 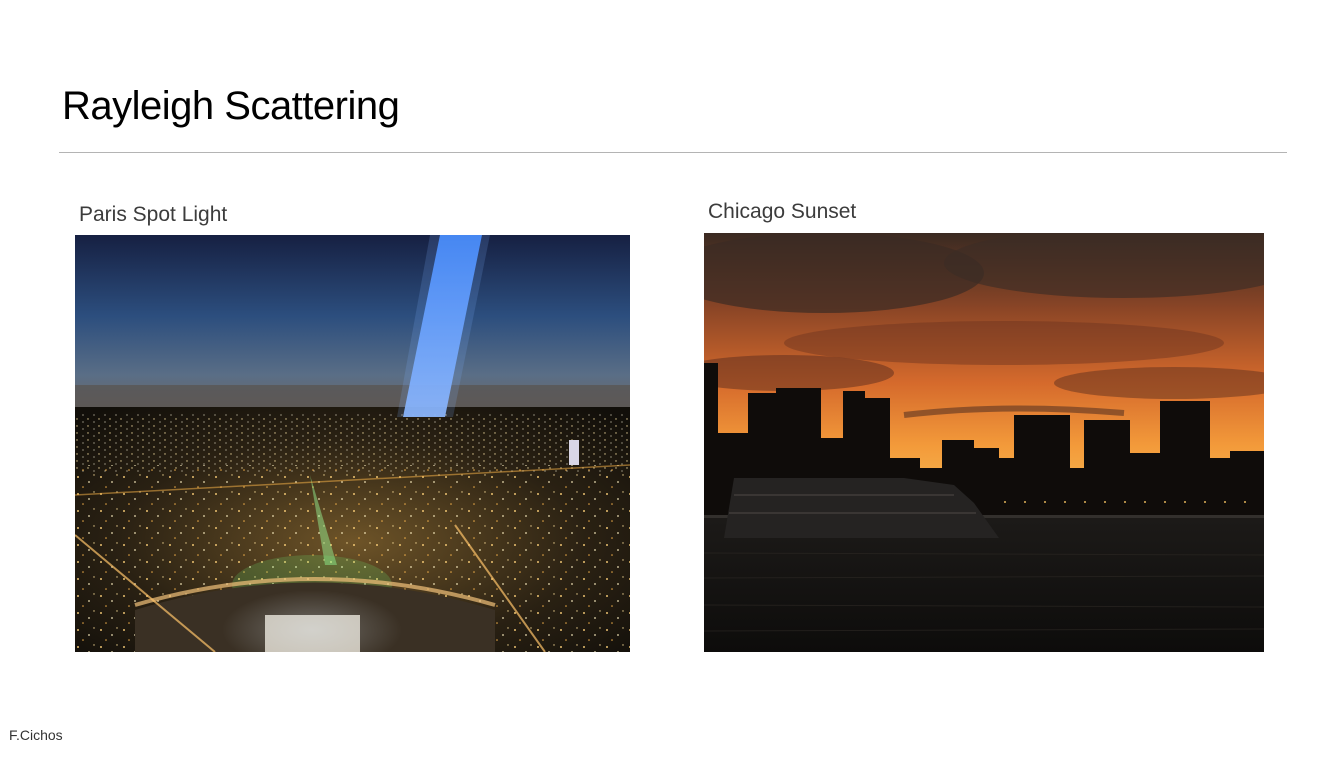 I want to click on figure-caption-paris: Paris Spot Light, so click(x=153, y=214).